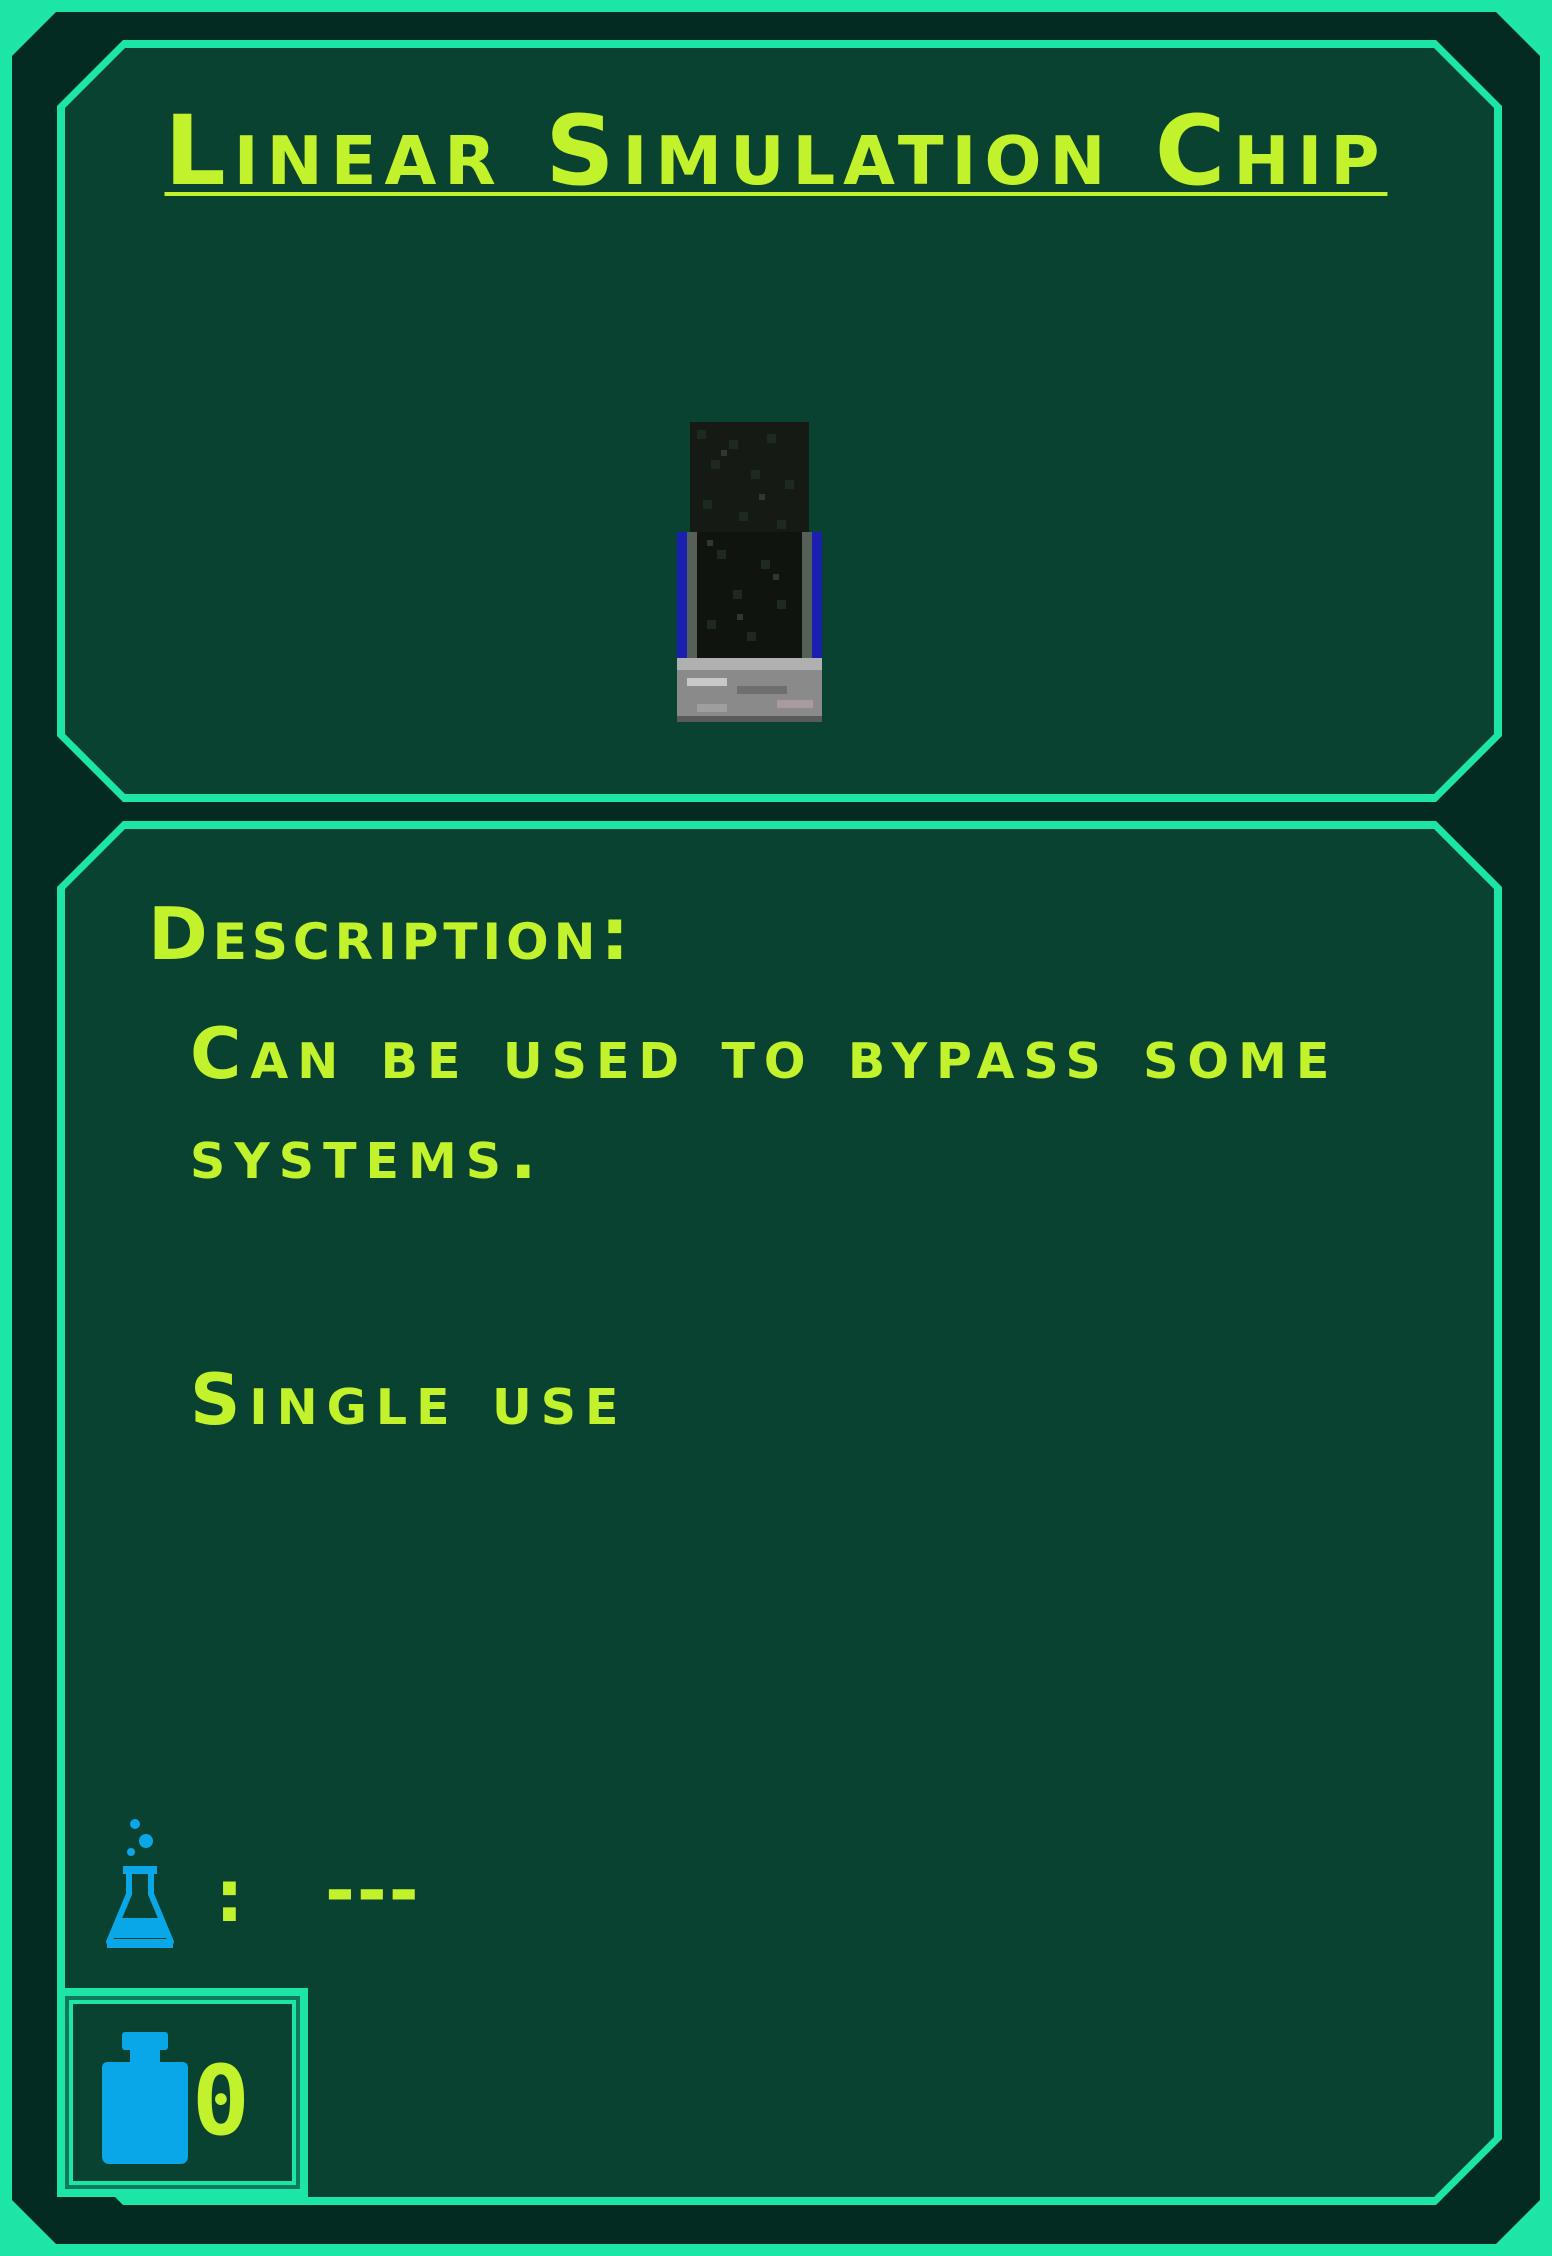 The height and width of the screenshot is (2256, 1552). What do you see at coordinates (749, 572) in the screenshot?
I see `simulation-chip-icon` at bounding box center [749, 572].